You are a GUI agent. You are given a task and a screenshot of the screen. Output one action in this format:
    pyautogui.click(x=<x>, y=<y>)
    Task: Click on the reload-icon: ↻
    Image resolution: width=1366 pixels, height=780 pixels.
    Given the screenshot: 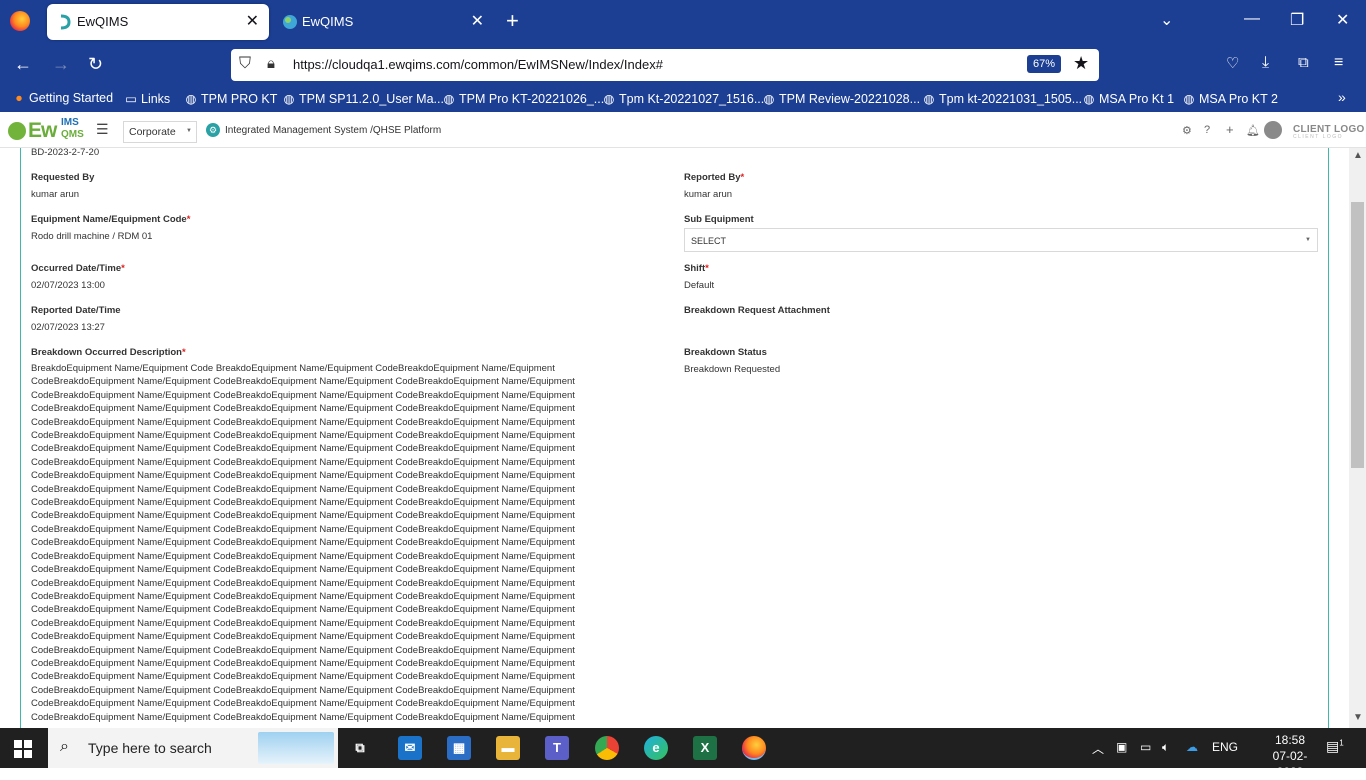 What is the action you would take?
    pyautogui.click(x=95, y=64)
    